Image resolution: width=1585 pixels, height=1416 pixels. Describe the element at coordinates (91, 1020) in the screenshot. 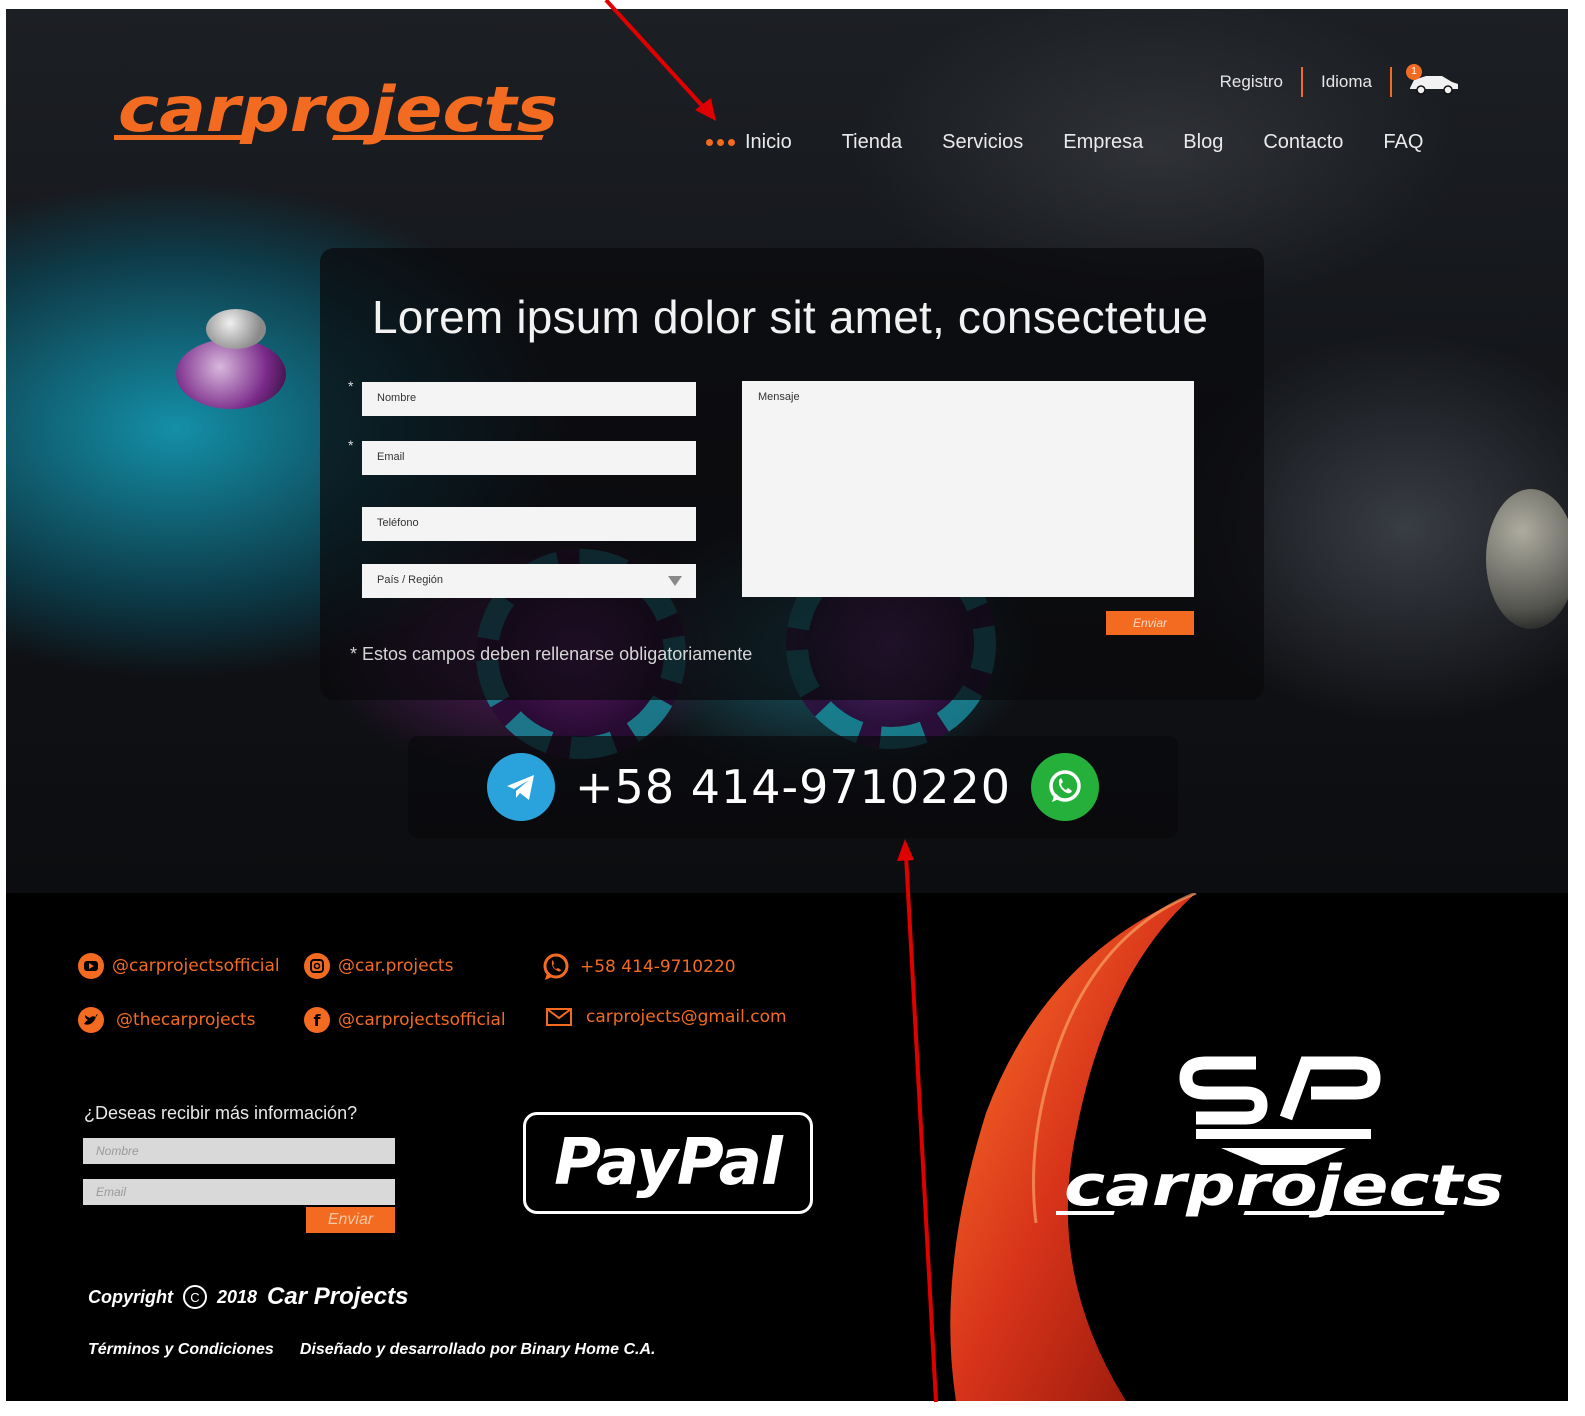

I see `twitter-icon` at that location.